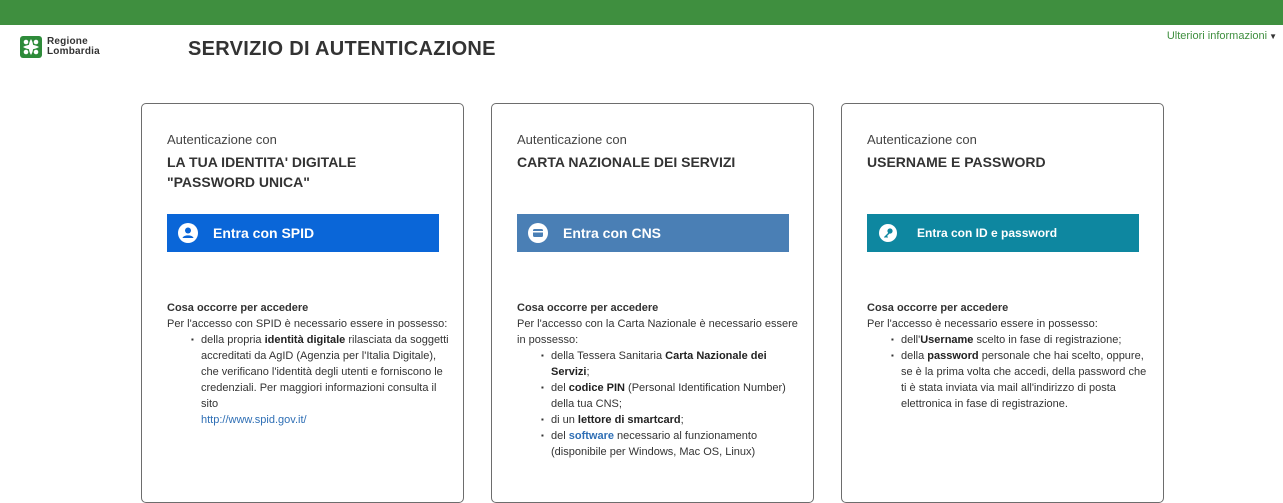  I want to click on key-icon, so click(888, 233).